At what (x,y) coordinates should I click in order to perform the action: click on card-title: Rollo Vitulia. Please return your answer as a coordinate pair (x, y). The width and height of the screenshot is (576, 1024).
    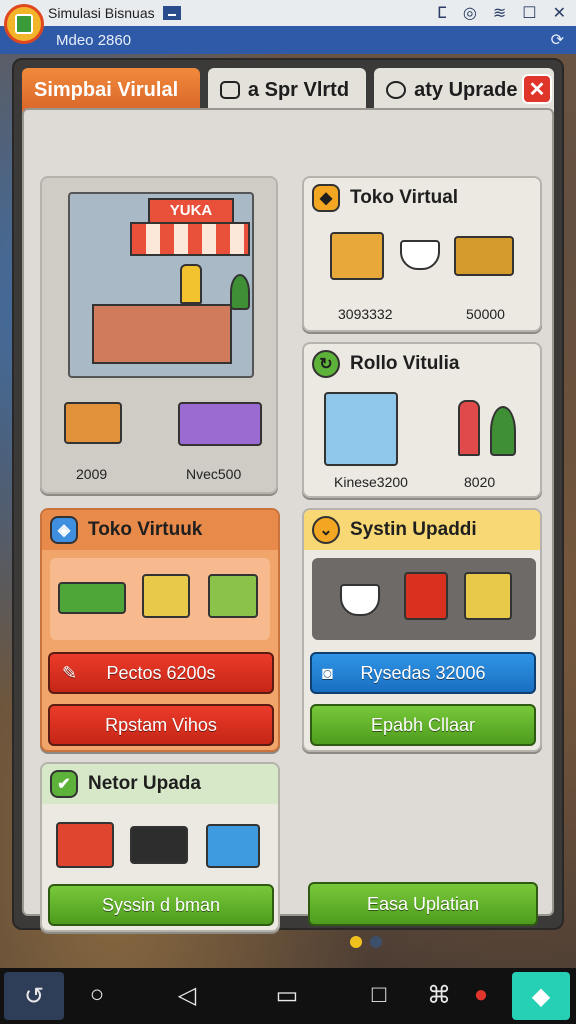
    Looking at the image, I should click on (405, 363).